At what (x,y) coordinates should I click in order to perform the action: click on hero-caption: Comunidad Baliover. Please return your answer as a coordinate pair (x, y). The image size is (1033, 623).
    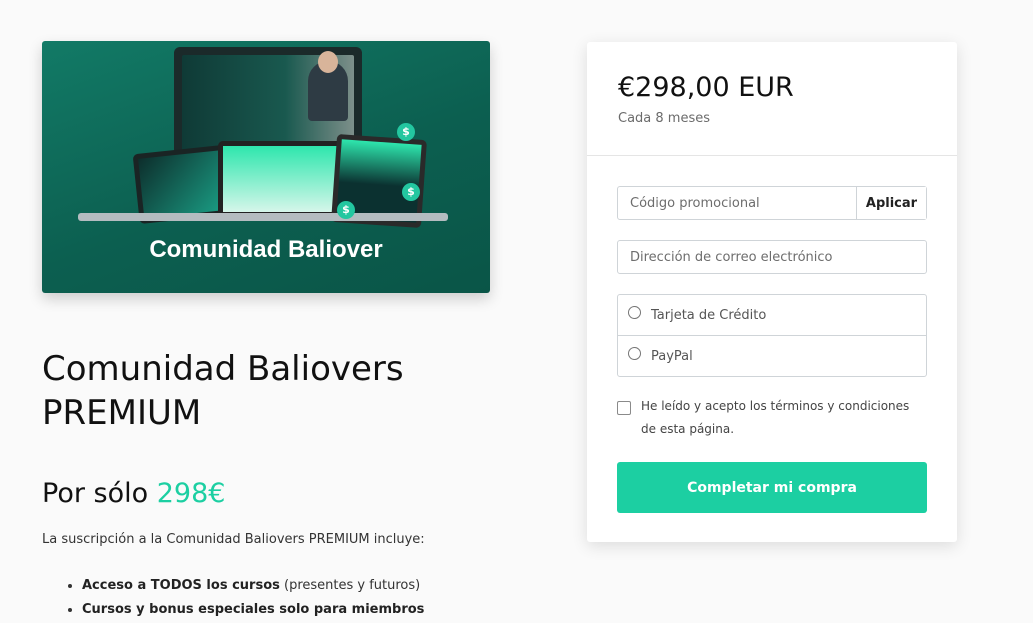
    Looking at the image, I should click on (266, 249).